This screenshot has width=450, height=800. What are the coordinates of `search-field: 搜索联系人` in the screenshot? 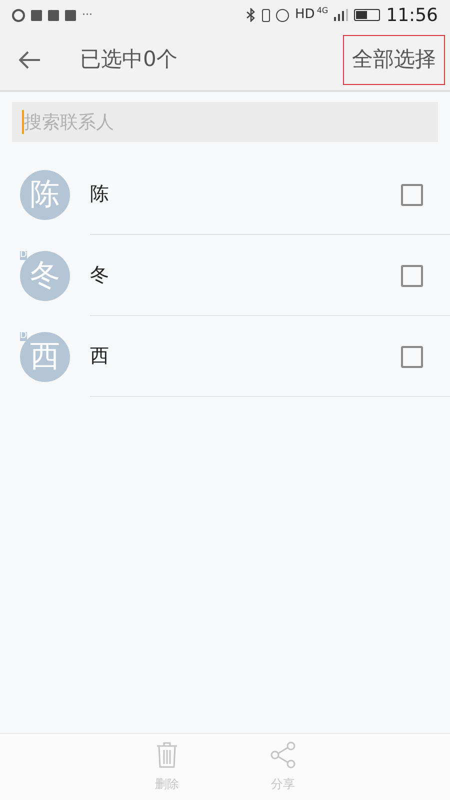 It's located at (225, 122).